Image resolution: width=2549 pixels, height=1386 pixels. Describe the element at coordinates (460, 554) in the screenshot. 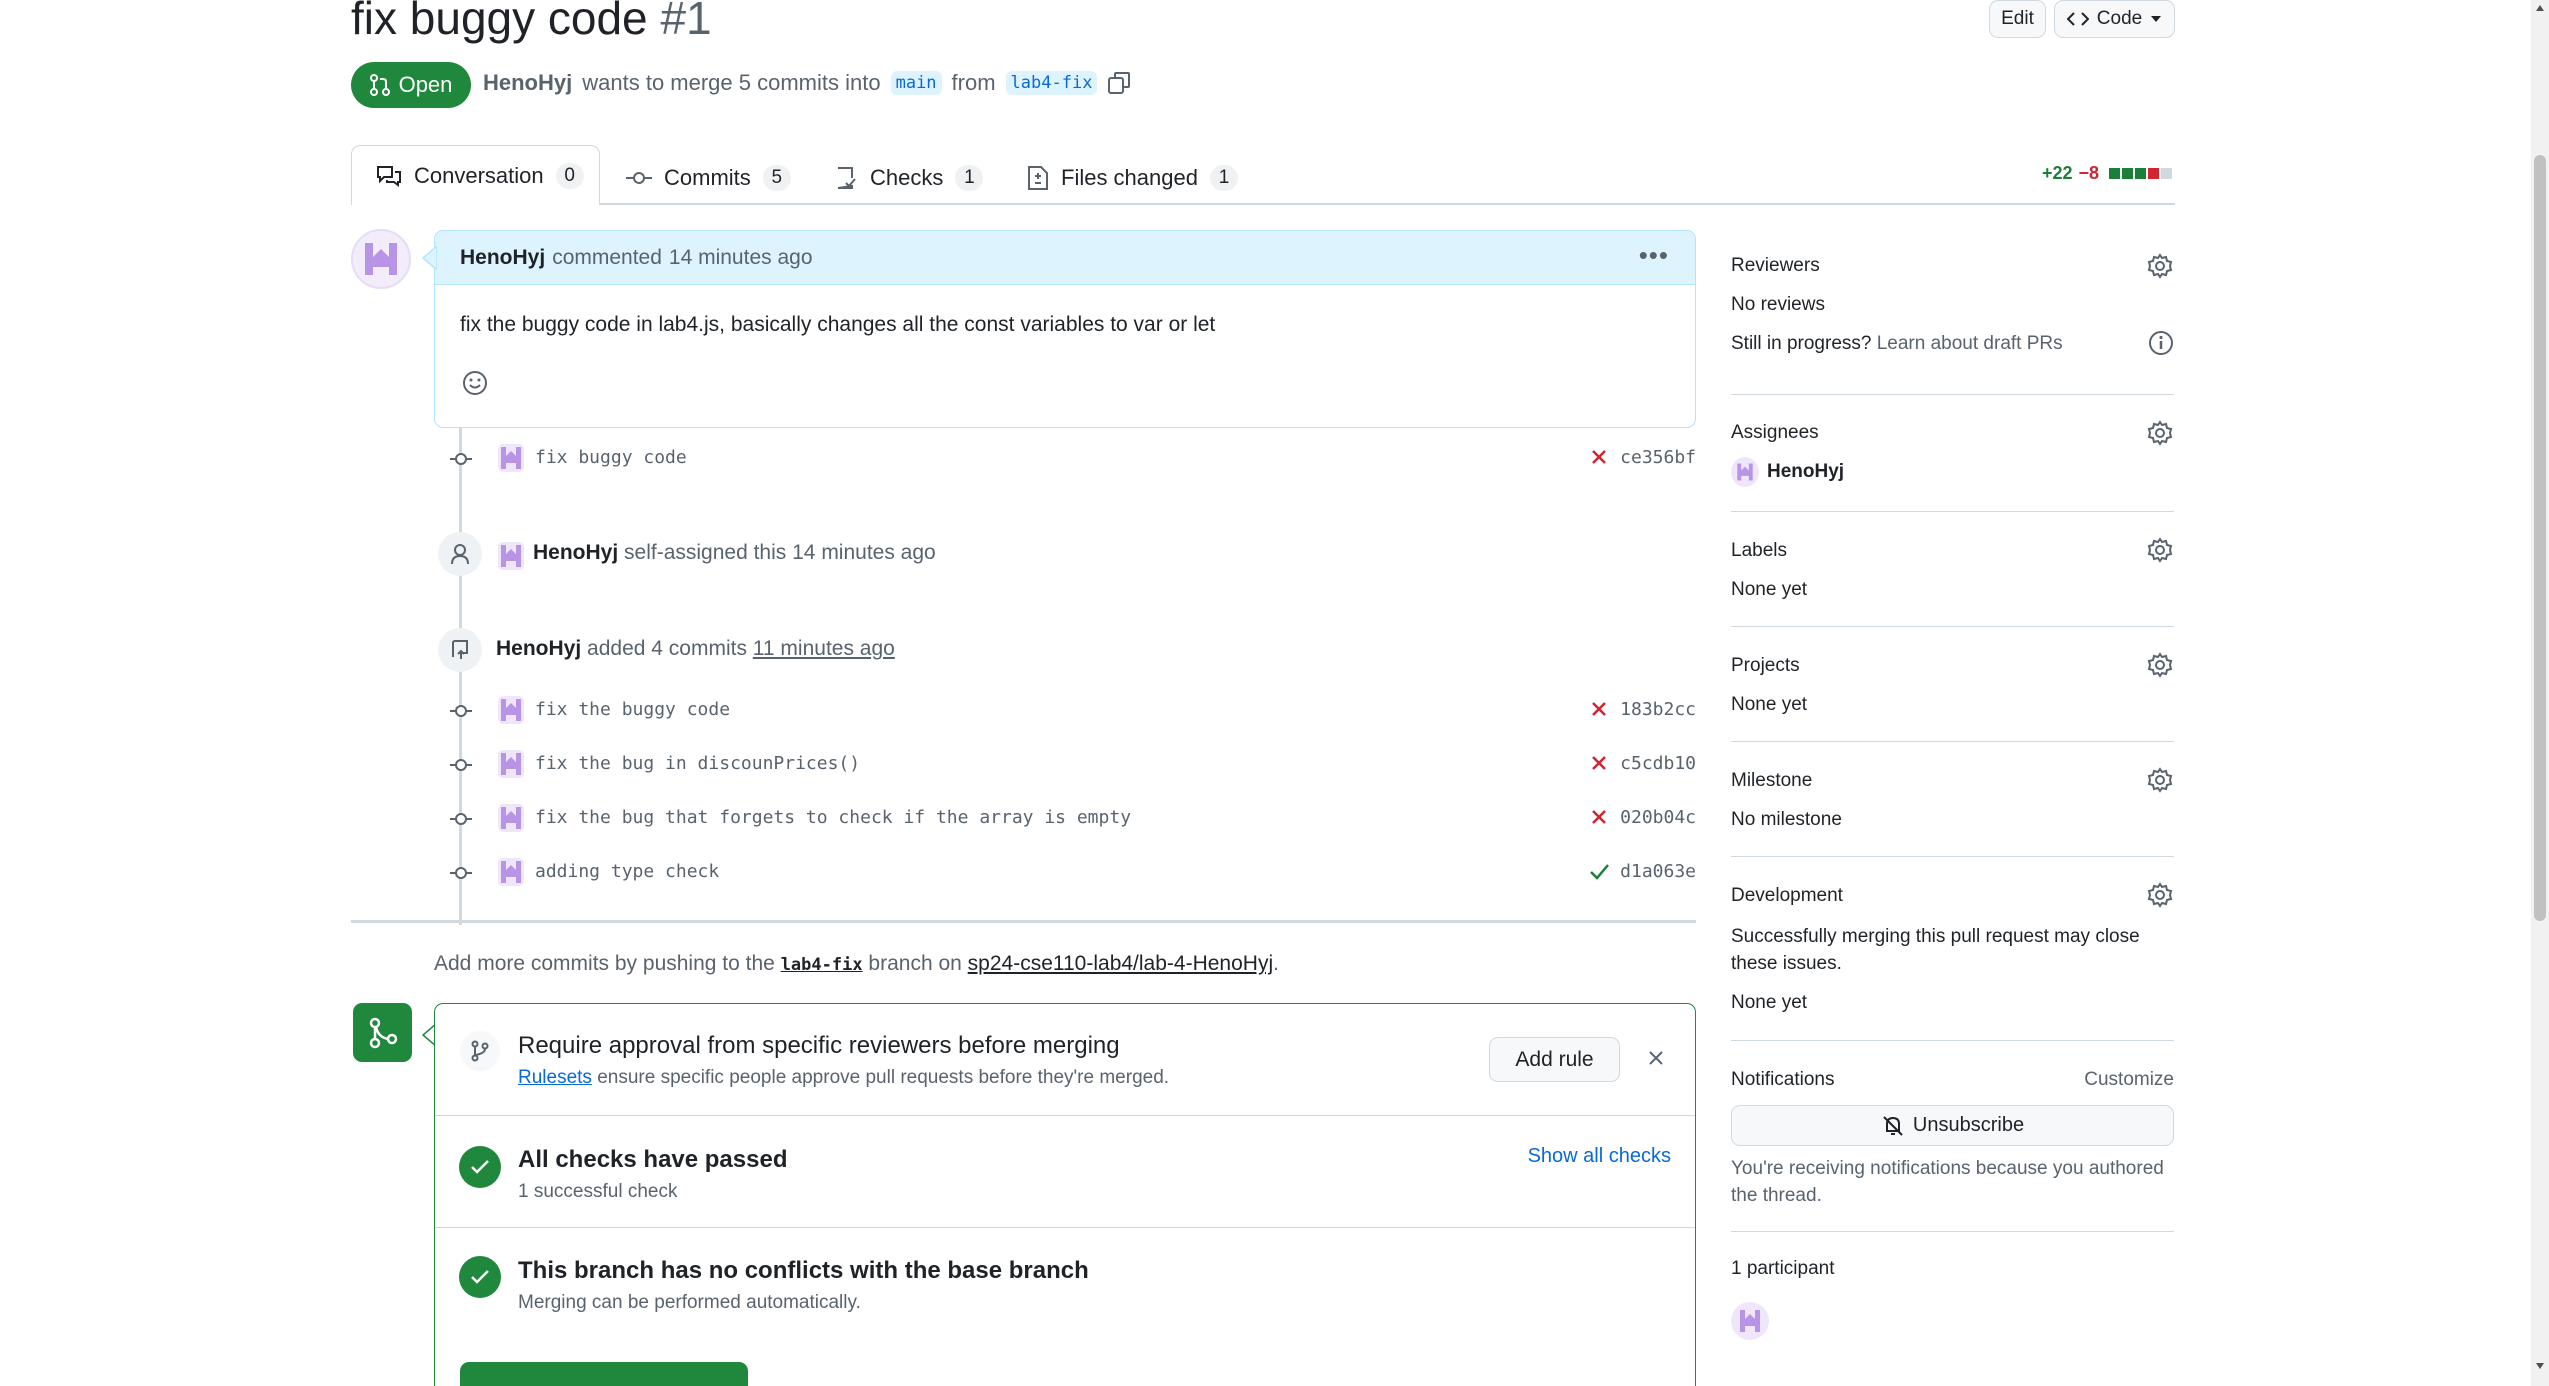

I see `person-icon-badge` at that location.